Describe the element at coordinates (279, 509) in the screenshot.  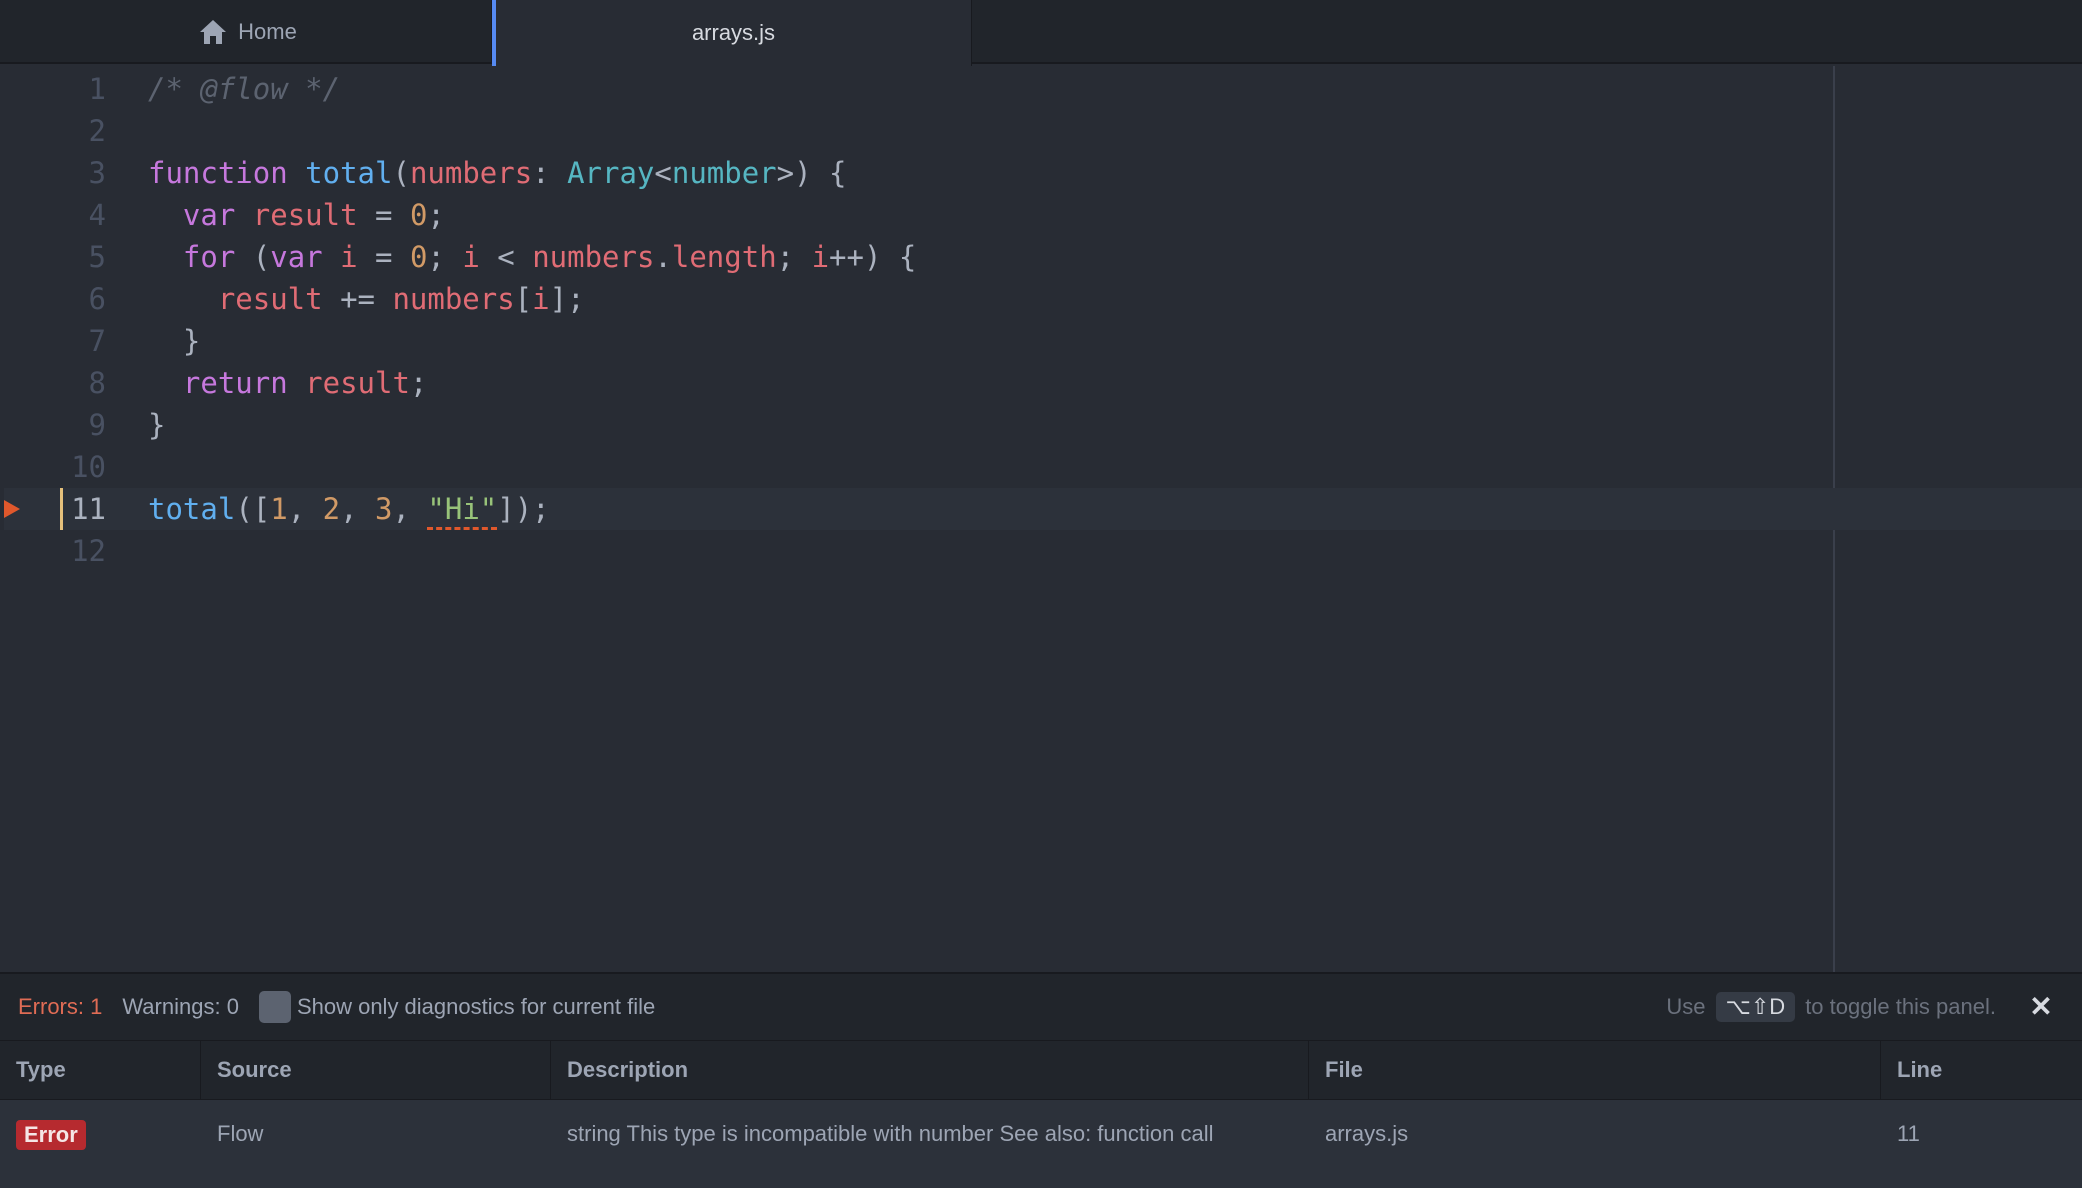
I see `number-token: 1` at that location.